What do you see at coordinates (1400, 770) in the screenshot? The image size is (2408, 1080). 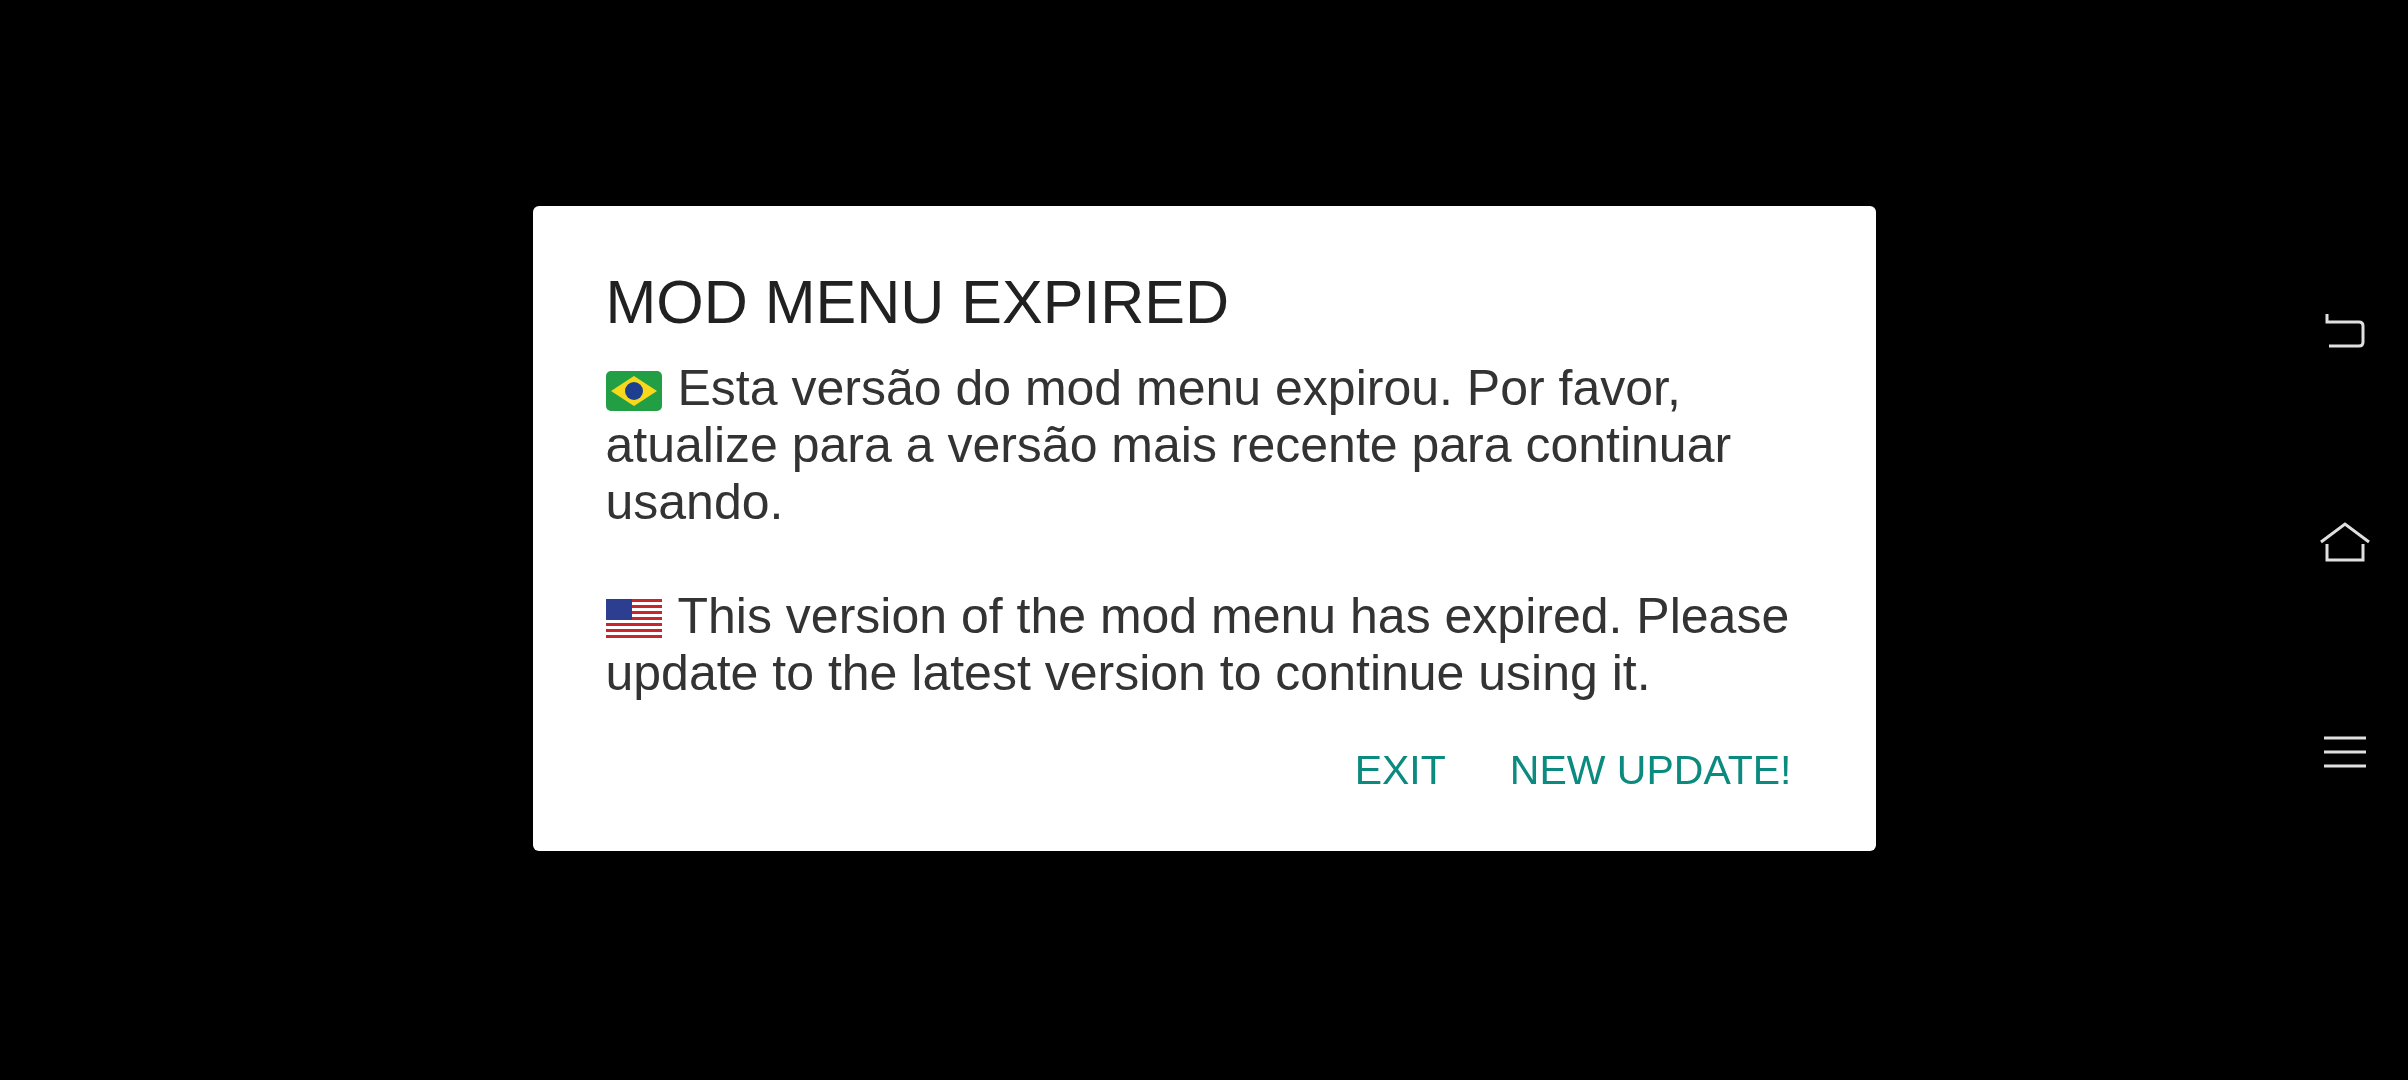 I see `dialog-button: EXIT` at bounding box center [1400, 770].